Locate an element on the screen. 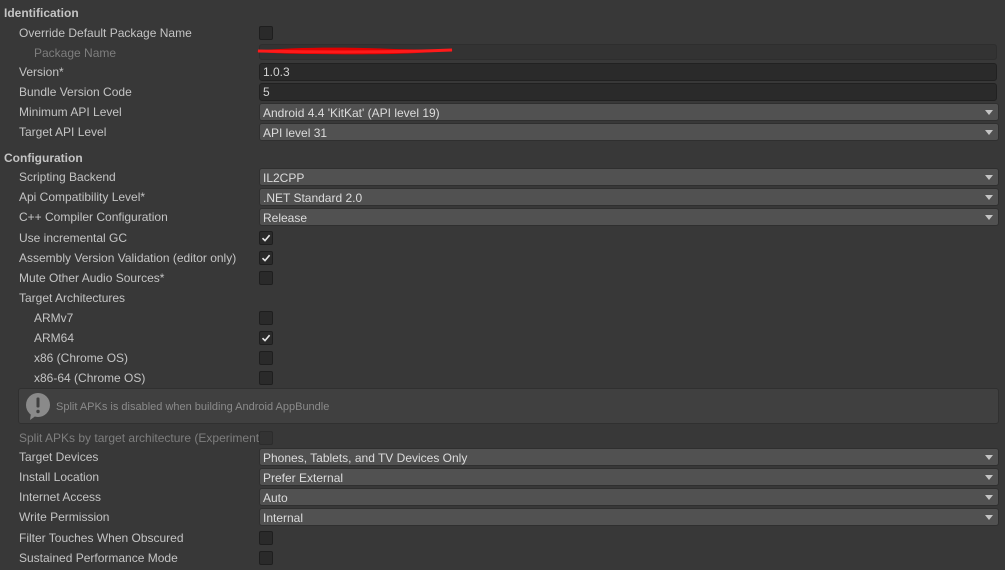 The width and height of the screenshot is (1005, 570). filter-touches-label: Filter Touches When Obscured is located at coordinates (101, 538).